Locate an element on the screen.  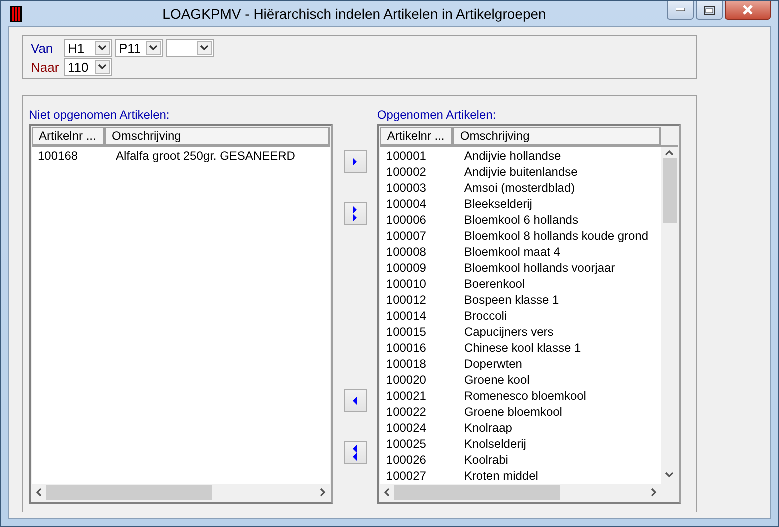
table-cell-text: Bleekselderij is located at coordinates (497, 204).